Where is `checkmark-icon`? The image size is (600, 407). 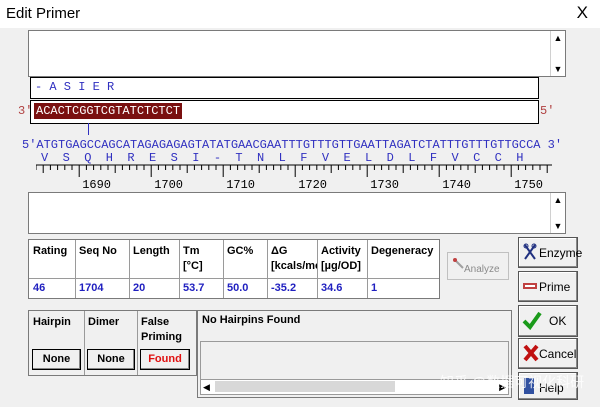 checkmark-icon is located at coordinates (532, 320).